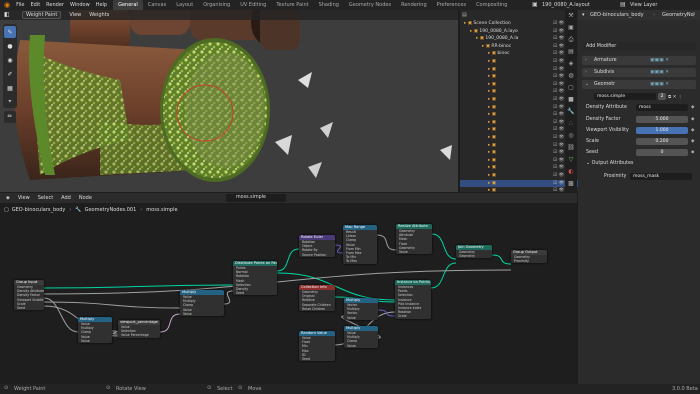 The image size is (700, 394). What do you see at coordinates (662, 96) in the screenshot?
I see `nodegroup-users: 2` at bounding box center [662, 96].